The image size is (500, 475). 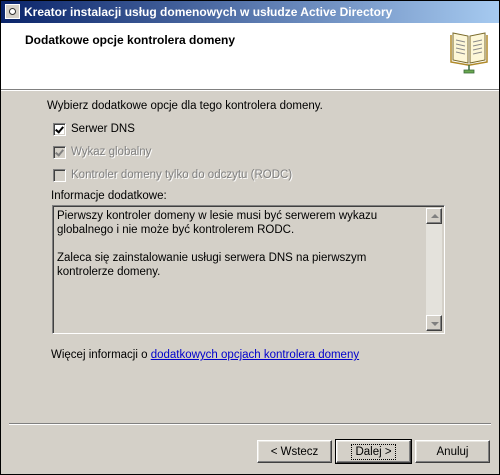 I want to click on checkbox-global-catalog: Wykaz globalny, so click(x=102, y=152).